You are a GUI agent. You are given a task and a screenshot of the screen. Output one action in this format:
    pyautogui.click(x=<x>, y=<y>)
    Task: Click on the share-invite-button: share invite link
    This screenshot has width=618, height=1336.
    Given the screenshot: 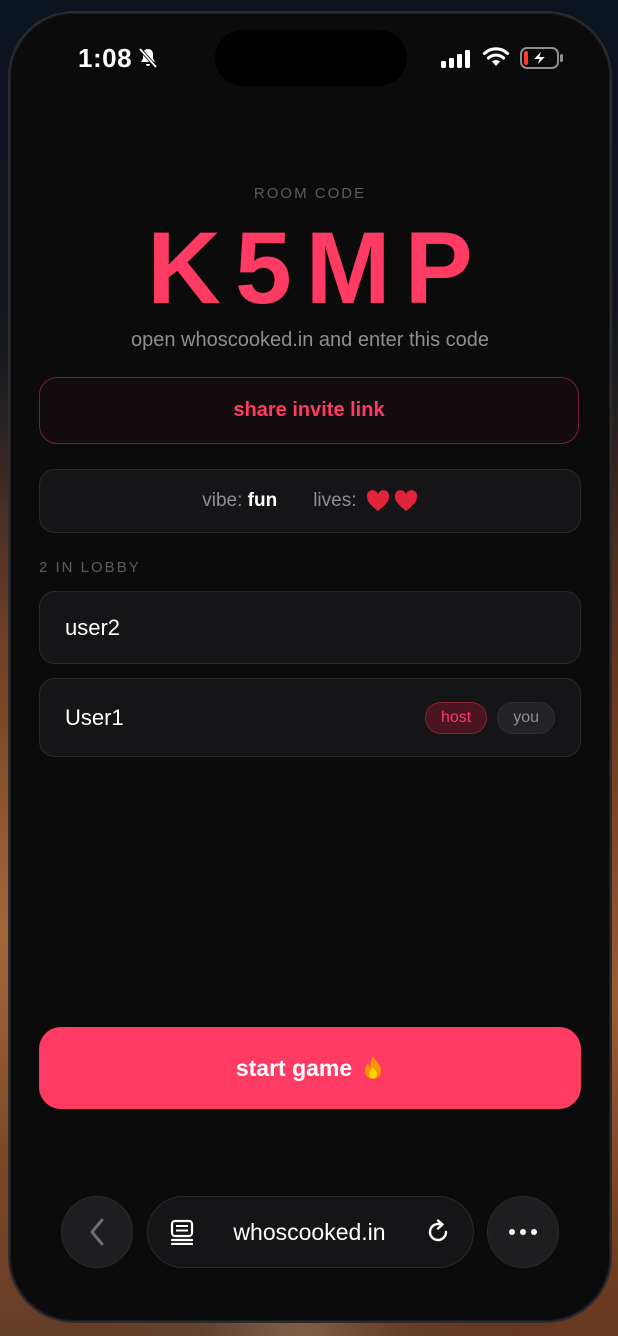 What is the action you would take?
    pyautogui.click(x=309, y=410)
    